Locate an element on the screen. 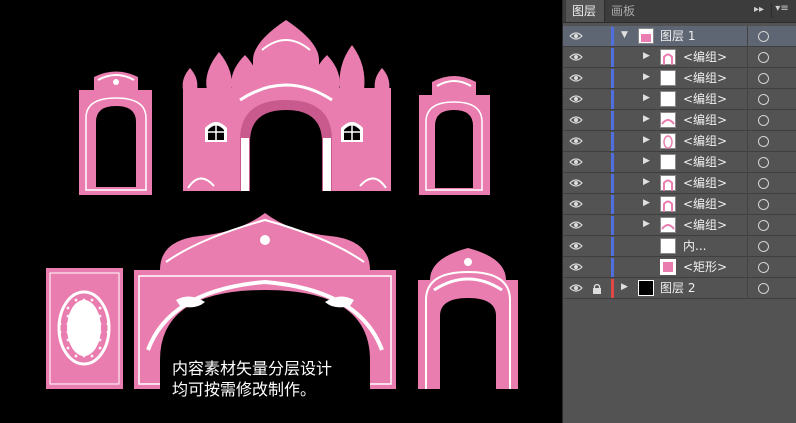 The width and height of the screenshot is (796, 423). tab-layers: 图层 is located at coordinates (585, 11).